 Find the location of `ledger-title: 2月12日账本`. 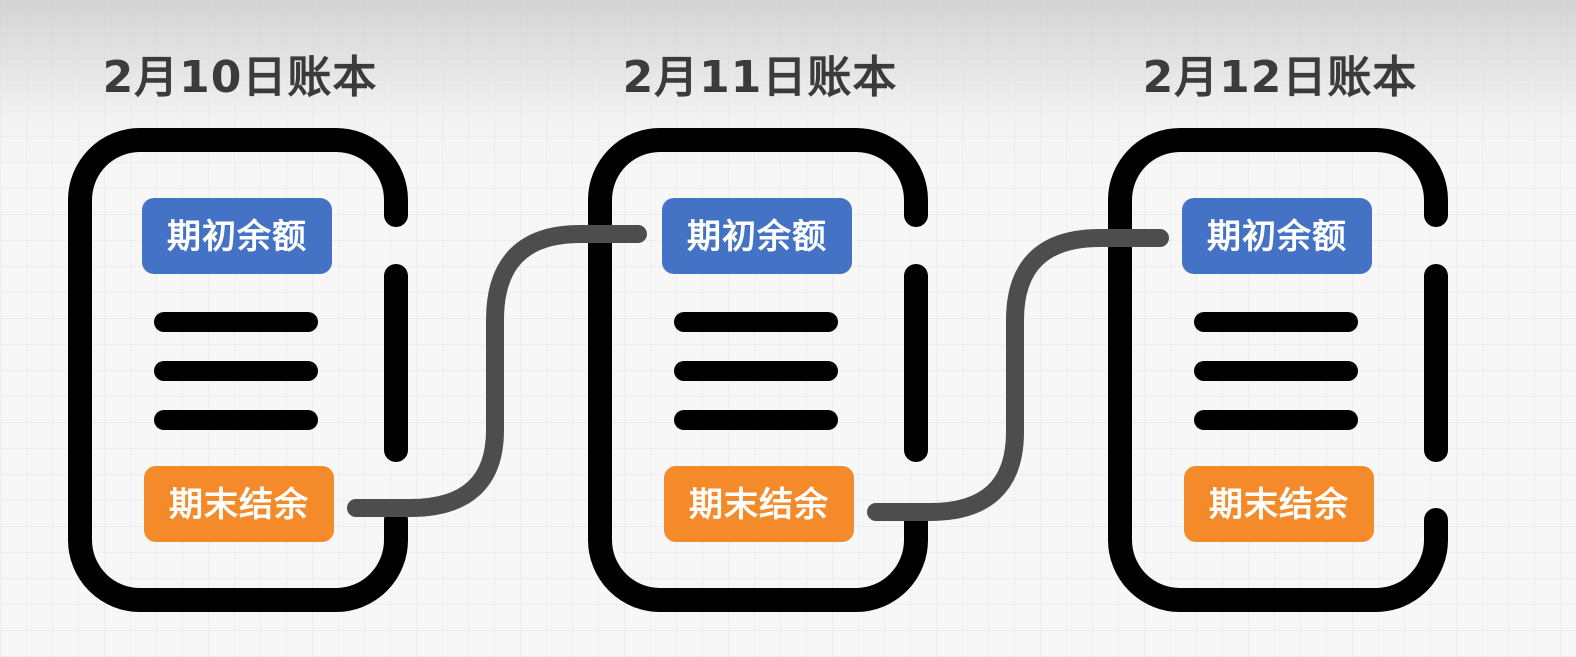

ledger-title: 2月12日账本 is located at coordinates (1280, 77).